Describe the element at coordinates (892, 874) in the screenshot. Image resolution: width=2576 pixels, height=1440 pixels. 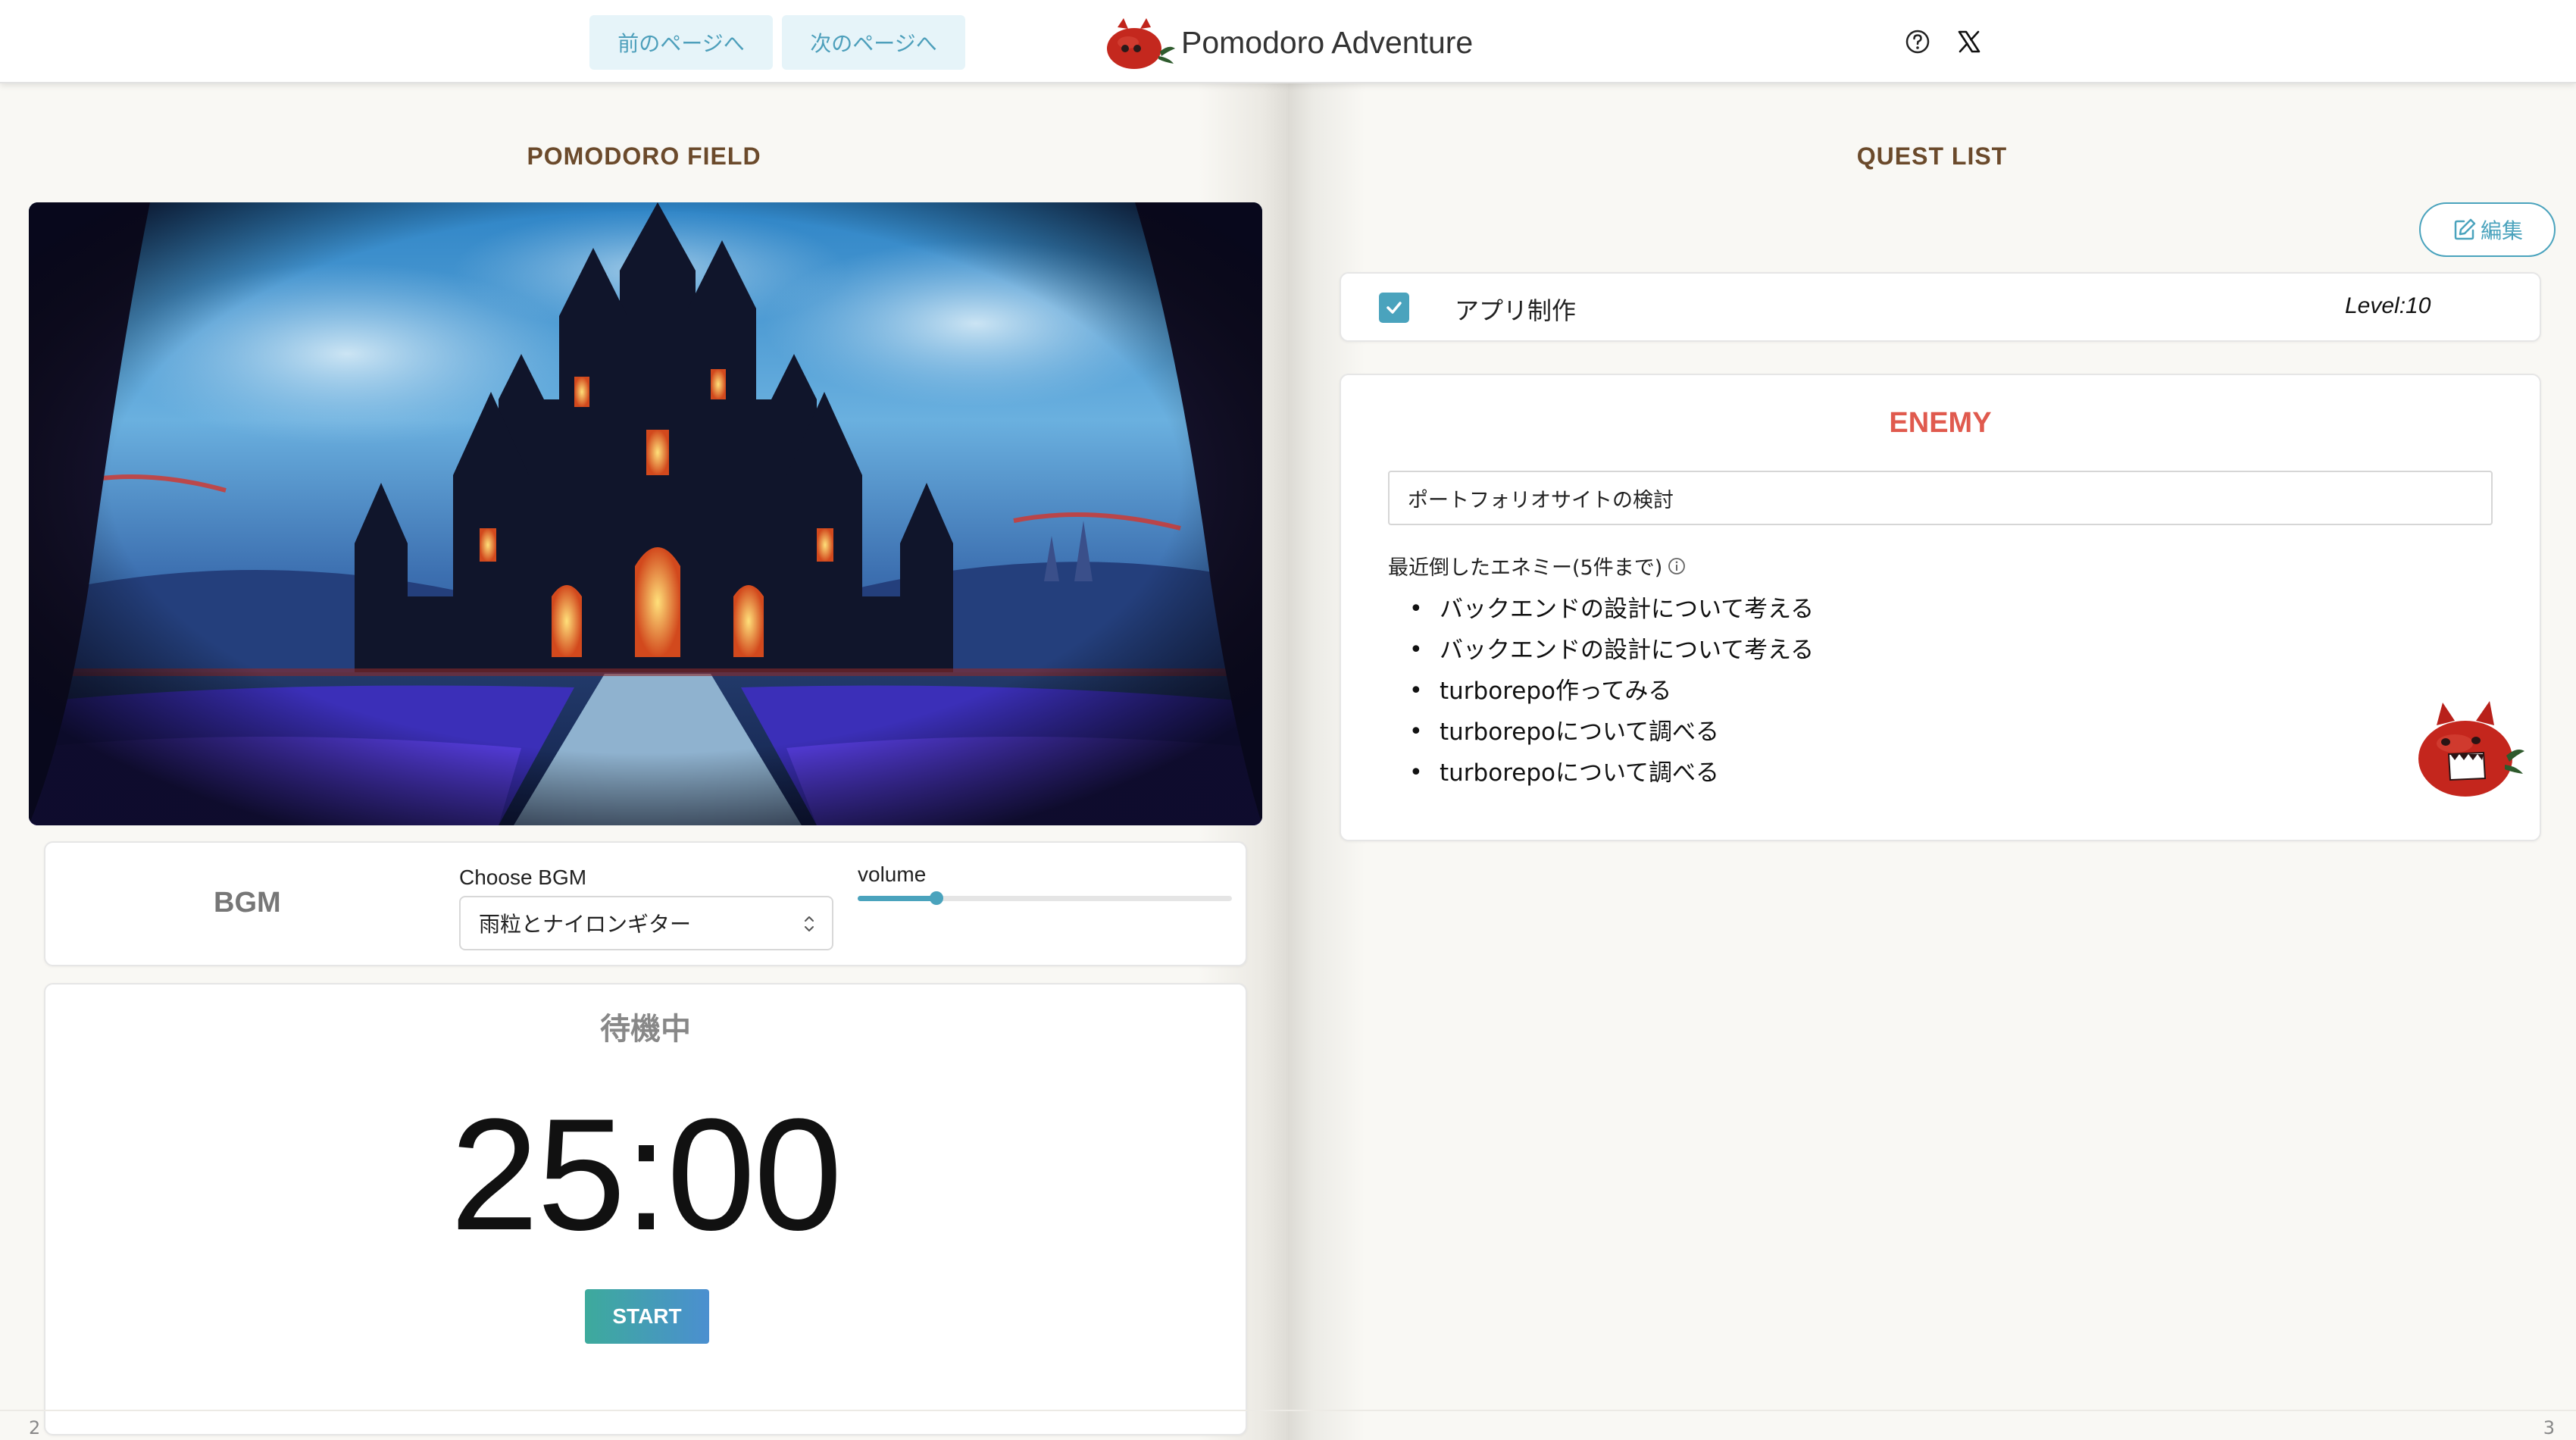
I see `volume-label: volume` at that location.